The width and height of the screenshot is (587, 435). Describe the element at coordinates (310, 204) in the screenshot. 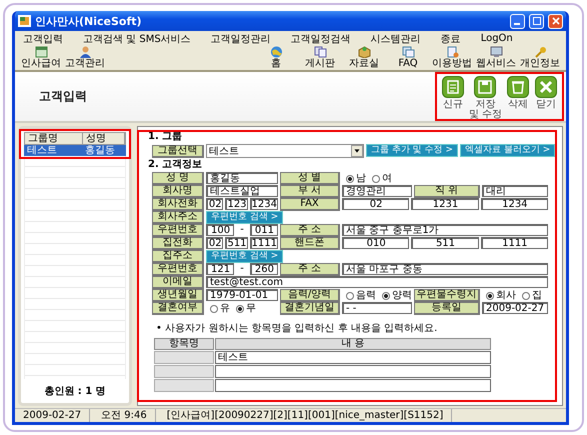

I see `field-label: FAX` at that location.